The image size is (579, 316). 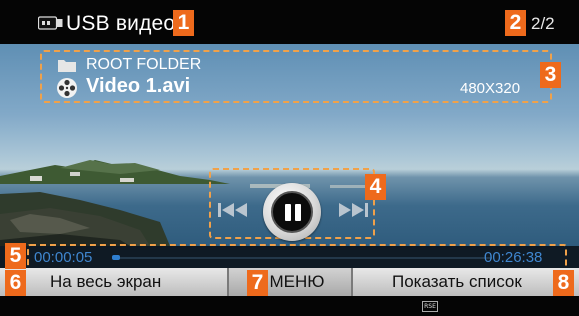 I want to click on file-name: Video 1.avi, so click(x=138, y=86).